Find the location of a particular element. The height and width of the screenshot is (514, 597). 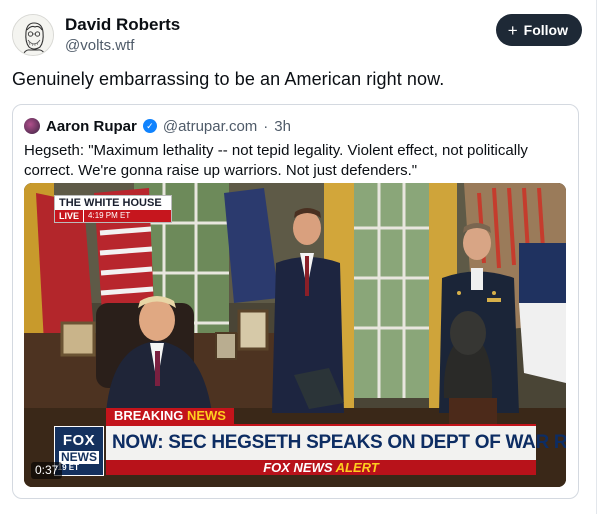

breaking-news-label: BREAKING NEWS is located at coordinates (170, 416).